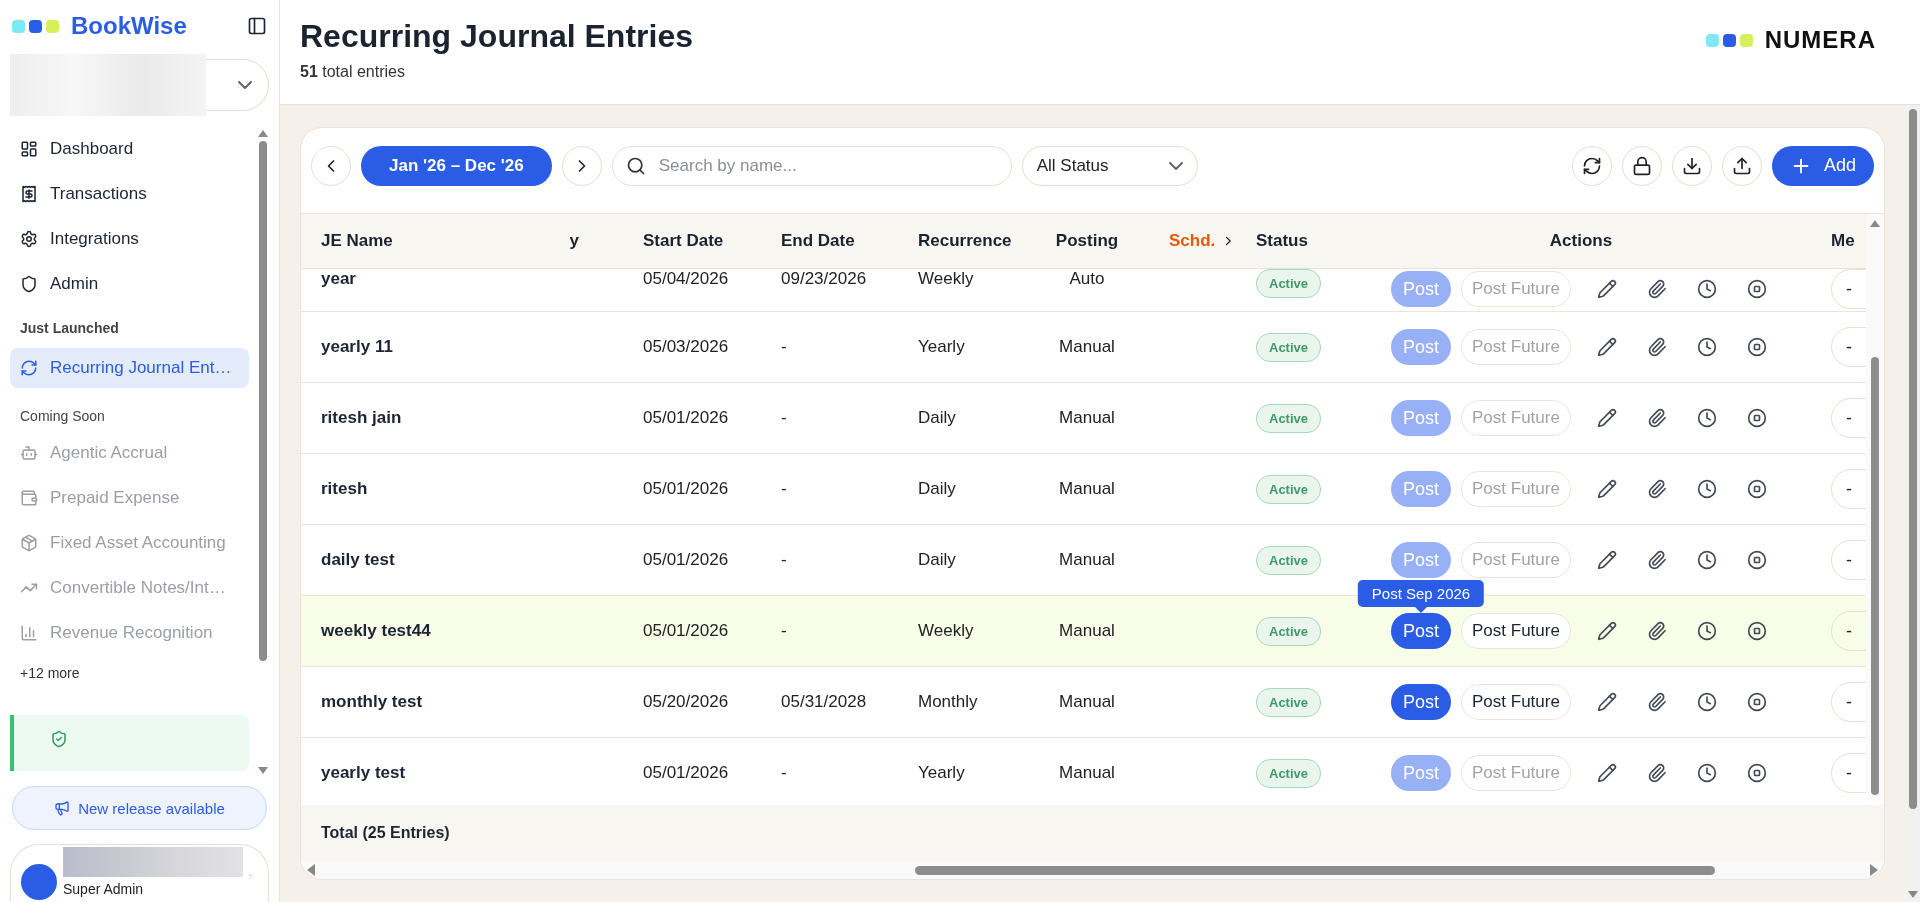 This screenshot has height=902, width=1920. Describe the element at coordinates (941, 347) in the screenshot. I see `table-cell-text: Yearly` at that location.